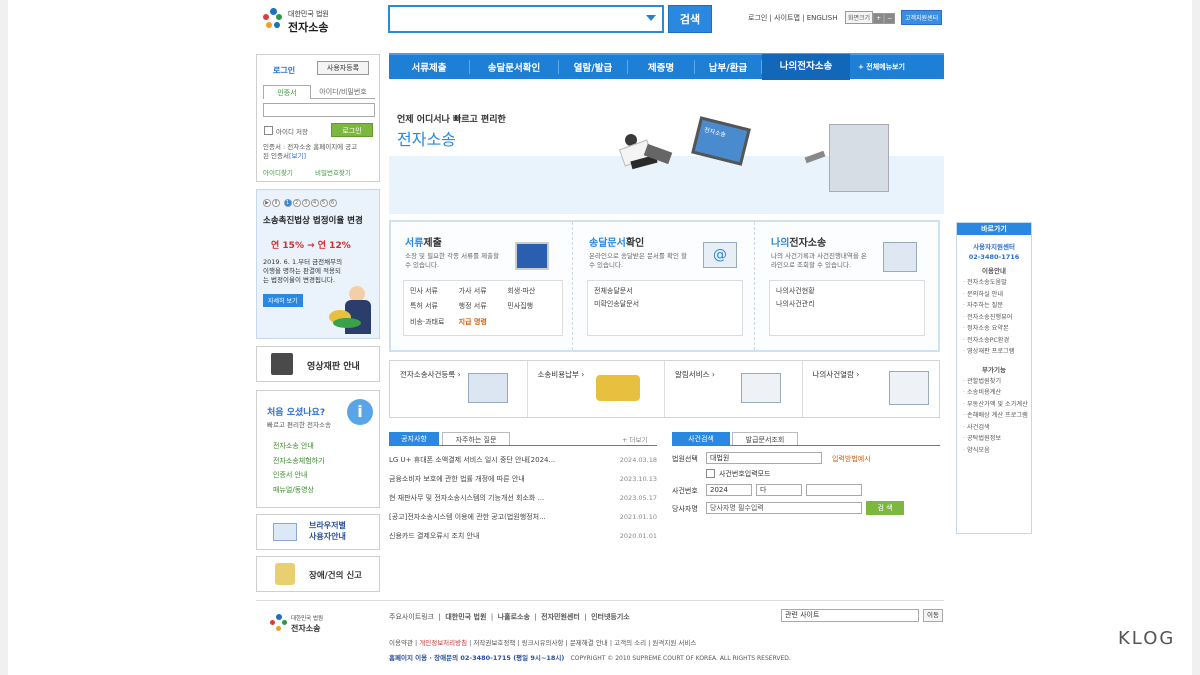 This screenshot has width=1200, height=675. I want to click on policy-link: 링크시유의사항, so click(543, 643).